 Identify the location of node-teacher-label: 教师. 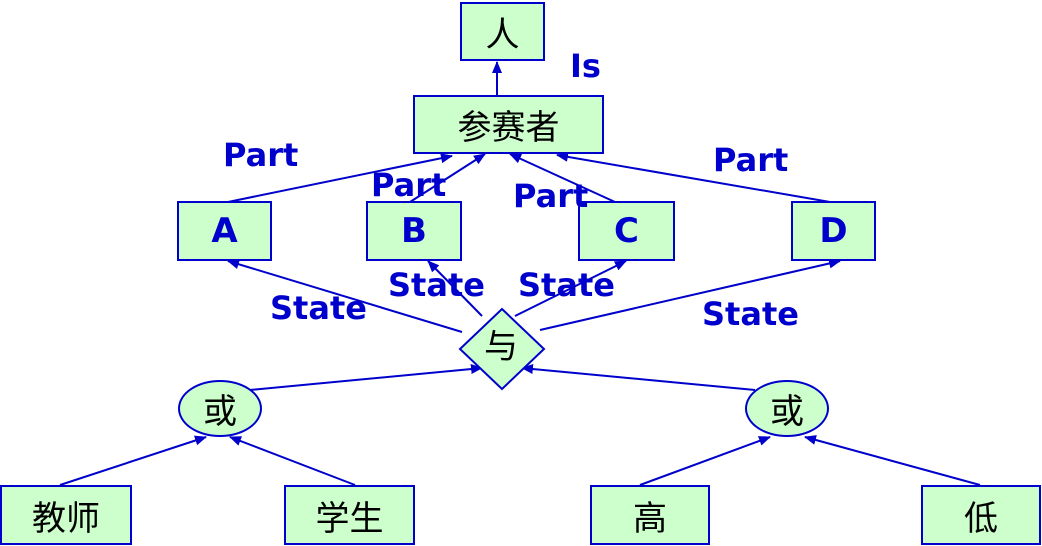
(66, 518).